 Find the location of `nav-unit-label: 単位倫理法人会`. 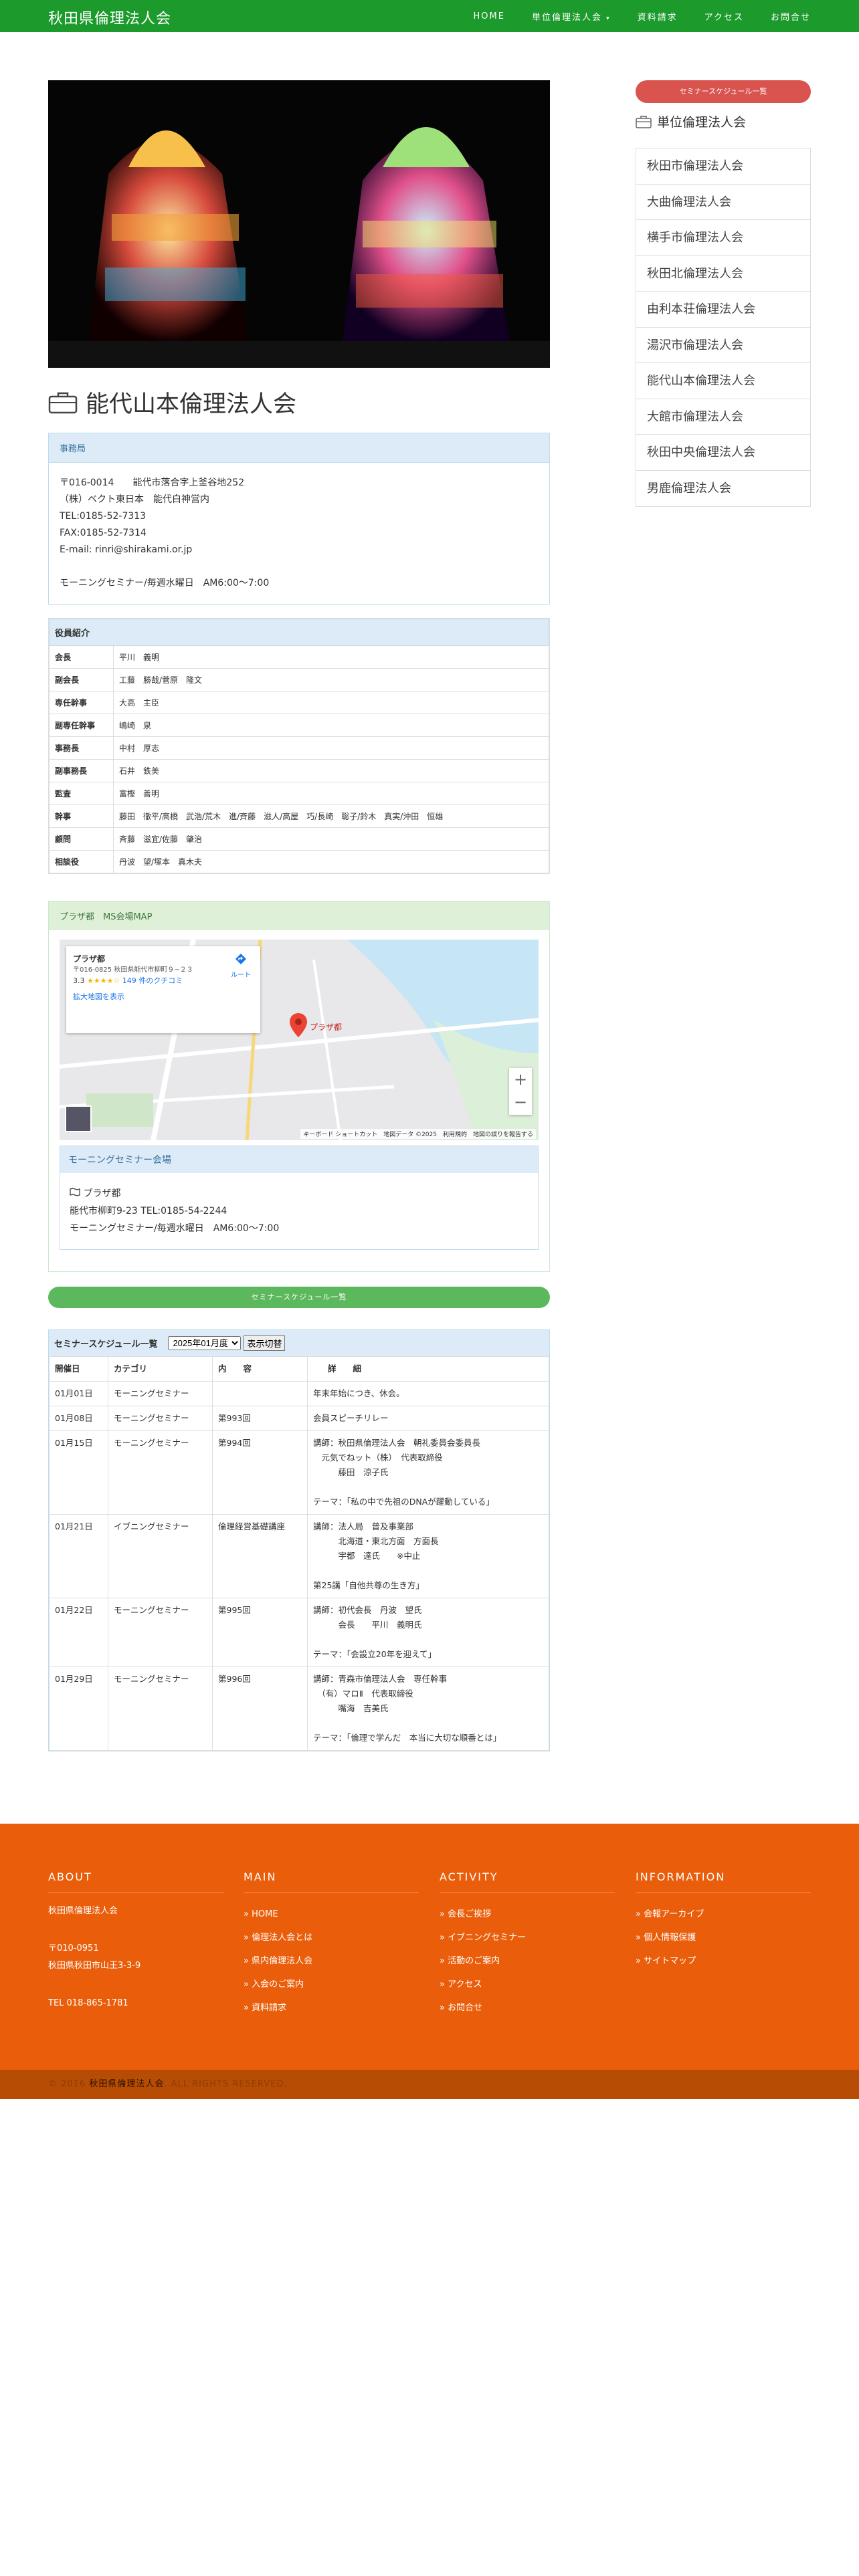

nav-unit-label: 単位倫理法人会 is located at coordinates (569, 17).